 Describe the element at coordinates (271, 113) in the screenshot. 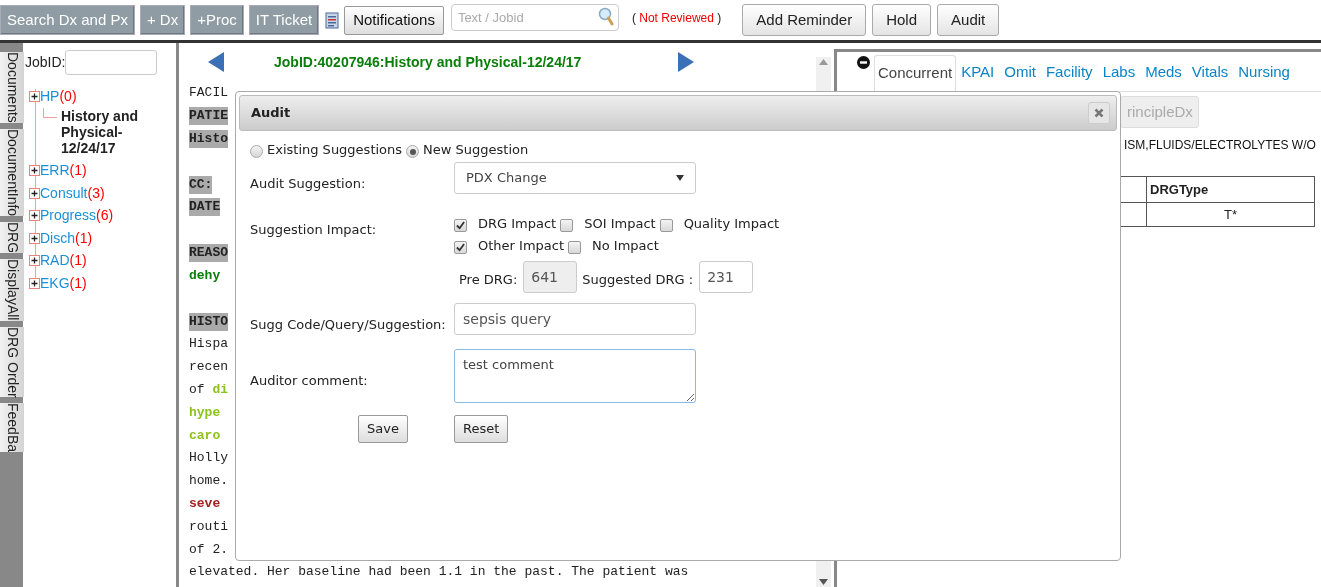

I see `dialog-title: Audit` at that location.